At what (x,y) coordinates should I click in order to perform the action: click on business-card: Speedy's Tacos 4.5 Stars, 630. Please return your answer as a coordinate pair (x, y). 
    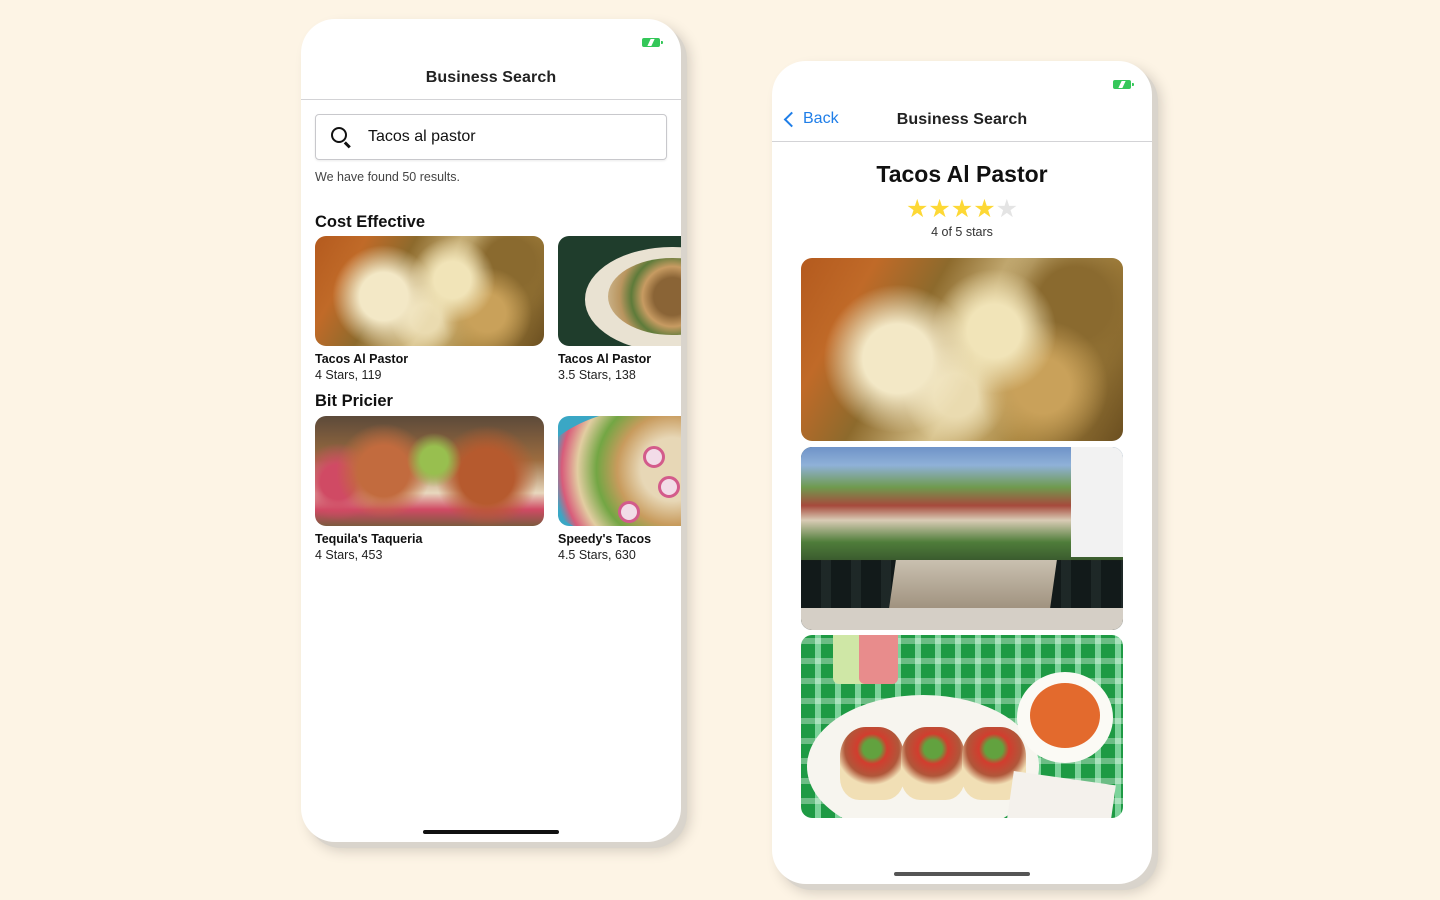
    Looking at the image, I should click on (619, 489).